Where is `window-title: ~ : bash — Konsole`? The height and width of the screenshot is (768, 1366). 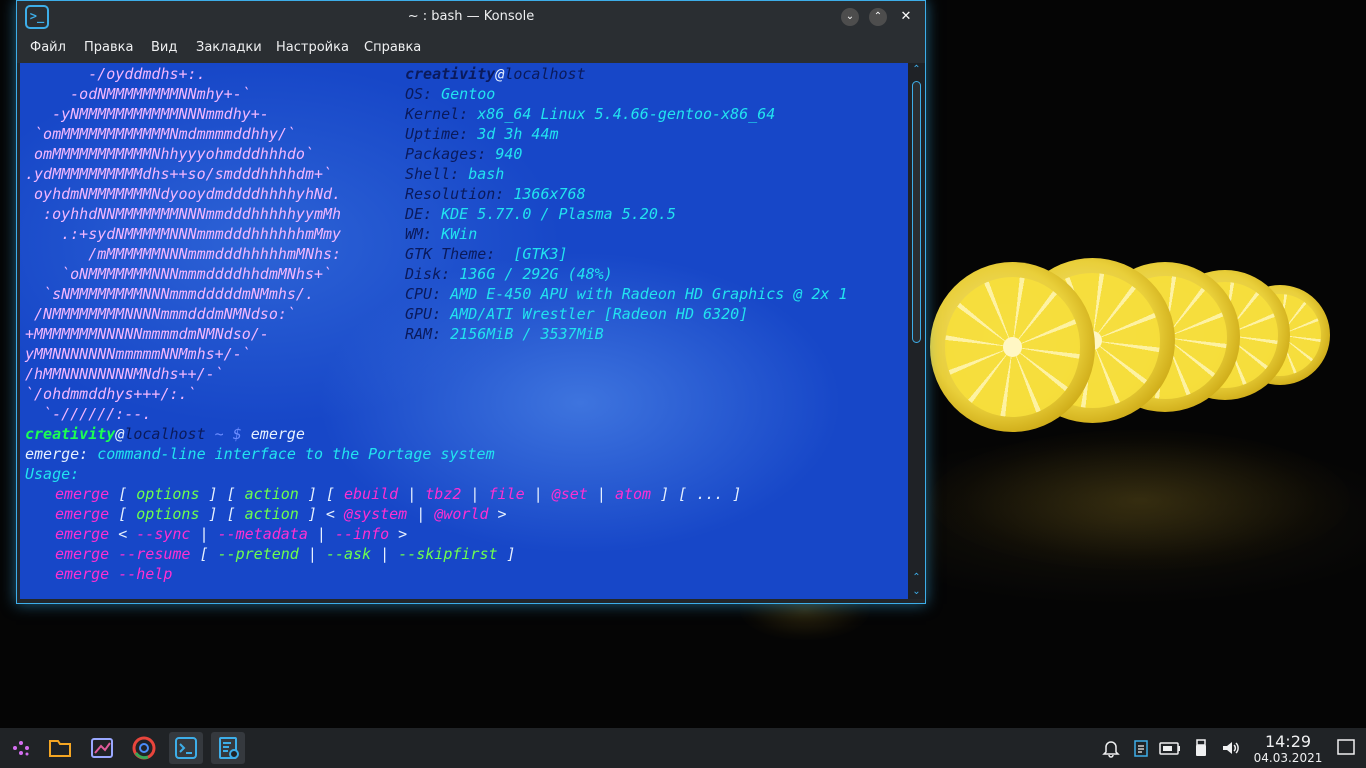 window-title: ~ : bash — Konsole is located at coordinates (471, 16).